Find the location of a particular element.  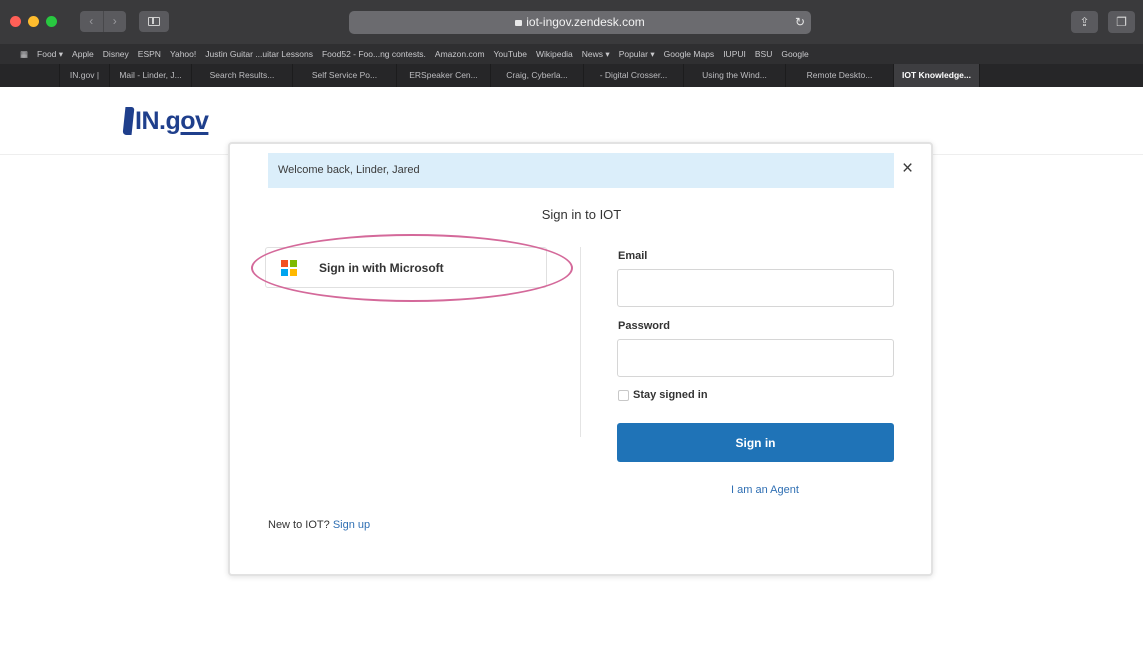

bookmark-item: Popular ▾ is located at coordinates (637, 54).